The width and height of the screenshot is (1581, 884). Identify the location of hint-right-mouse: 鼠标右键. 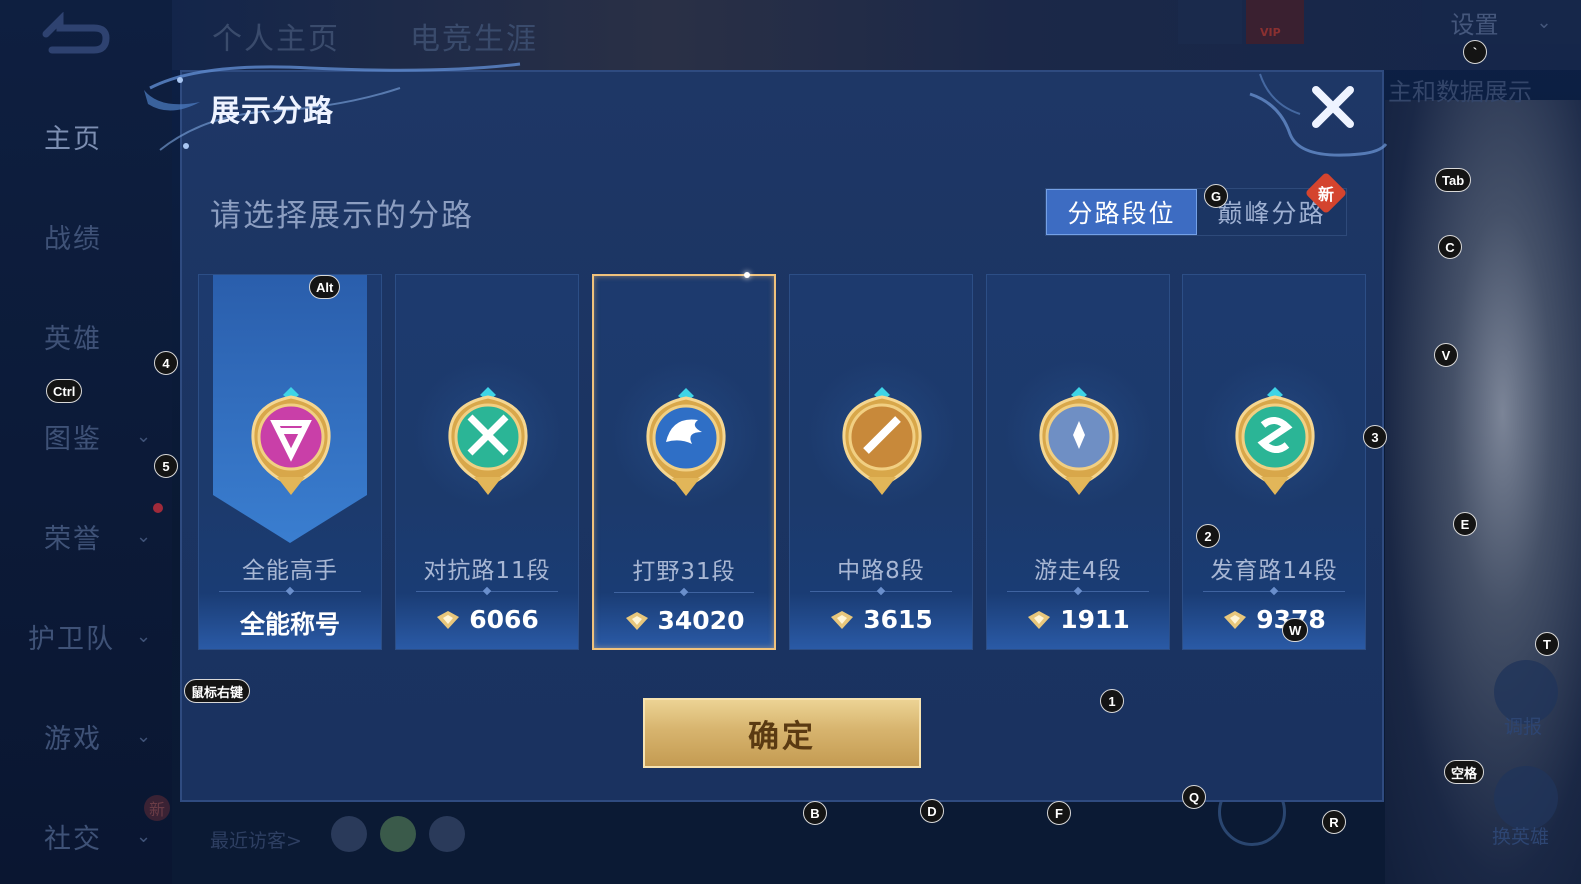
(217, 691).